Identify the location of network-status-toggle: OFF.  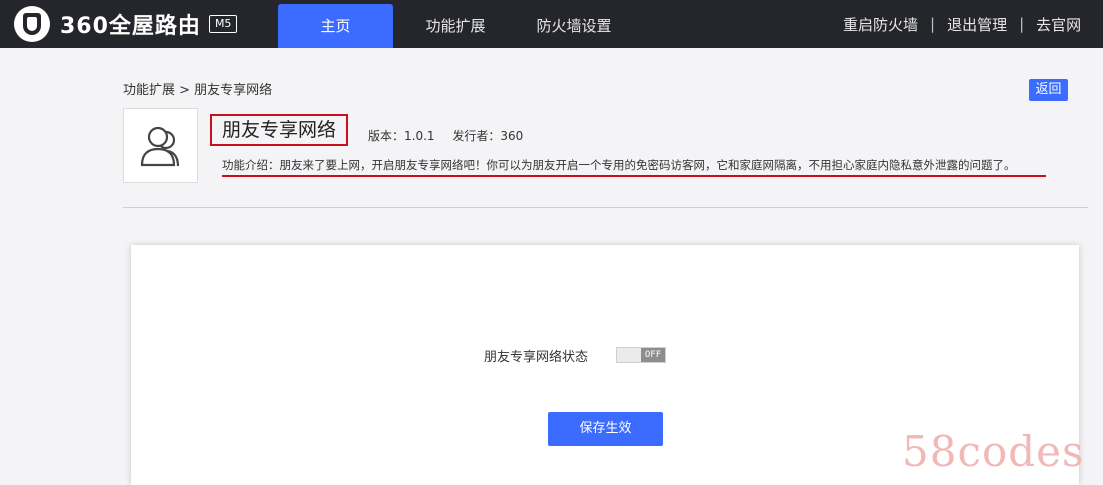
(641, 355).